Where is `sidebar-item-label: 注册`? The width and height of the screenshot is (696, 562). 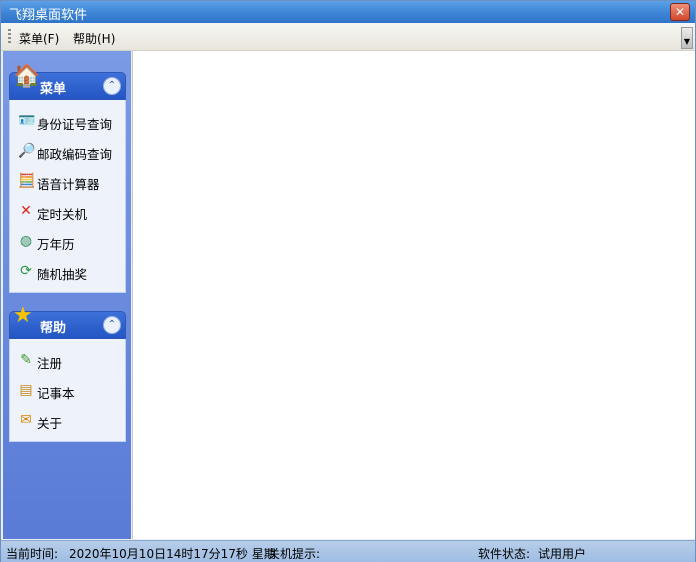 sidebar-item-label: 注册 is located at coordinates (50, 363).